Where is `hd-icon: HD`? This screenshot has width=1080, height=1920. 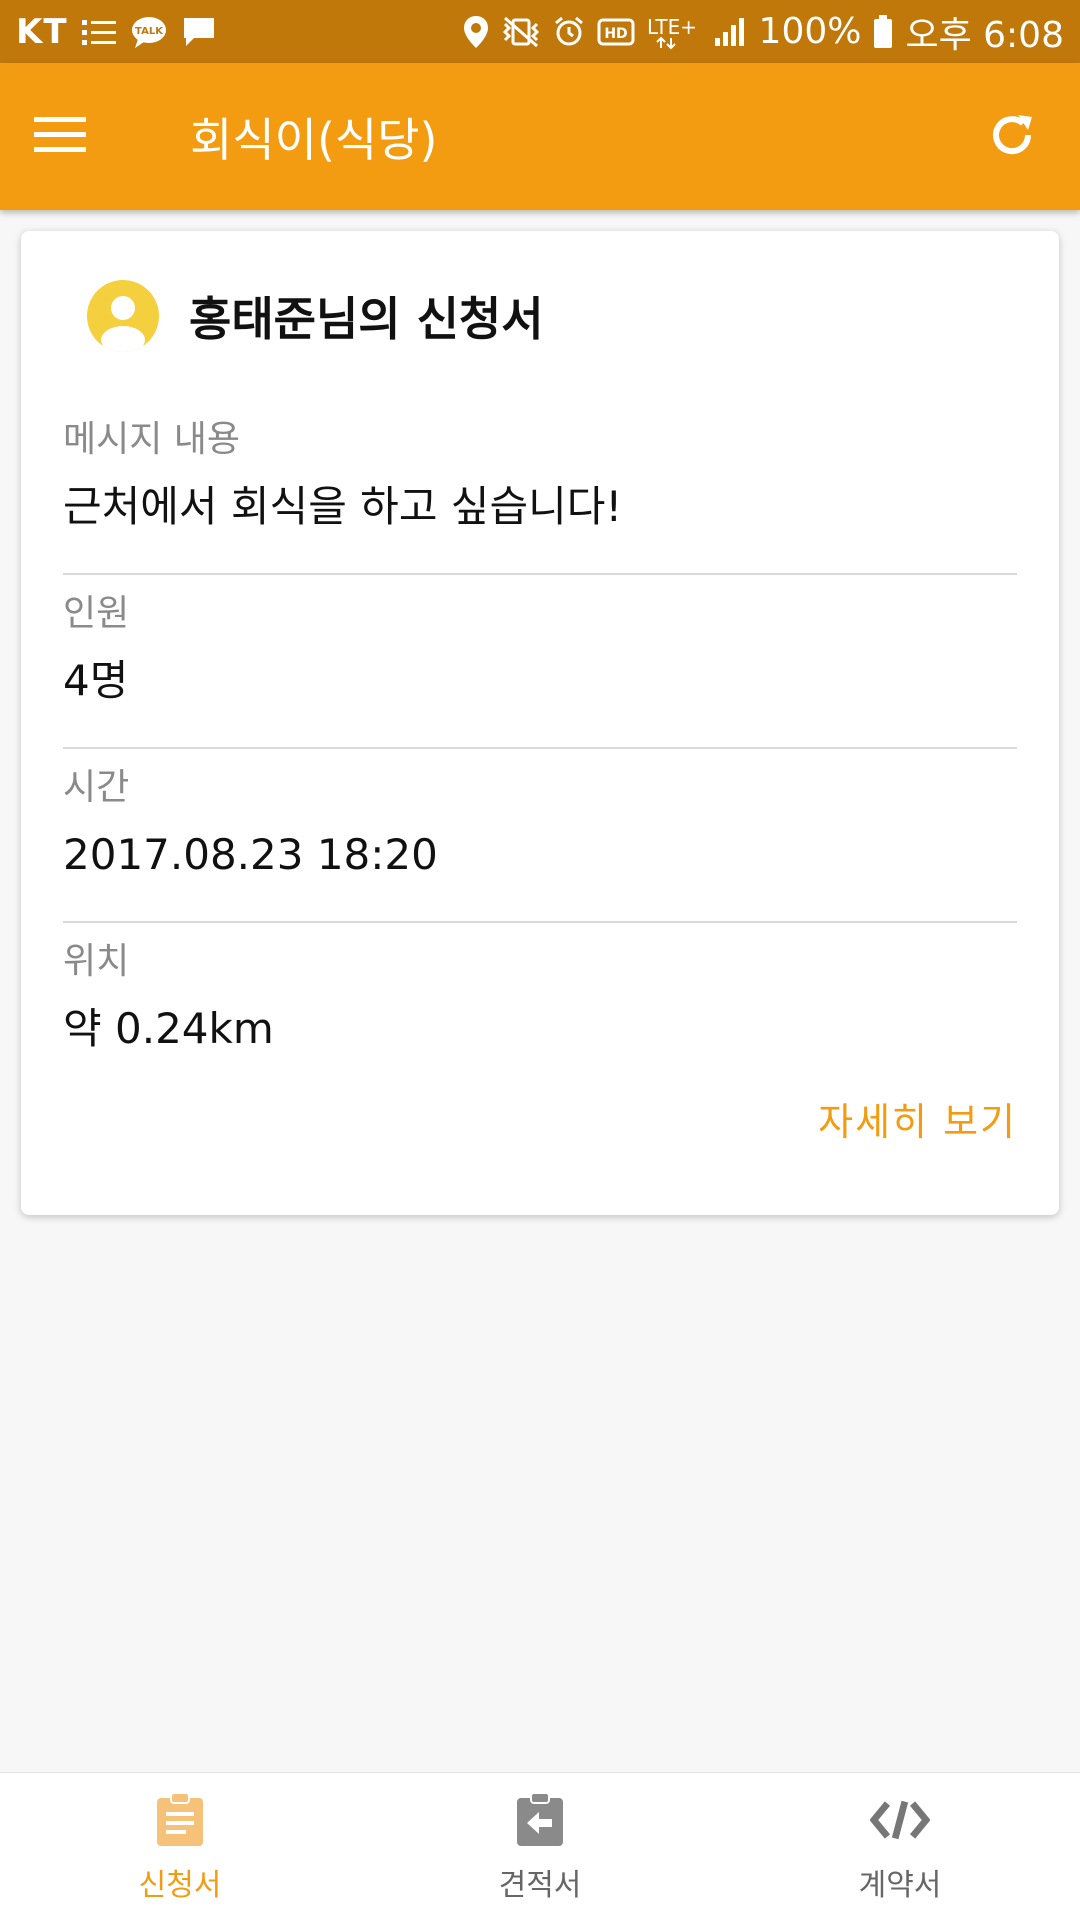
hd-icon: HD is located at coordinates (616, 32).